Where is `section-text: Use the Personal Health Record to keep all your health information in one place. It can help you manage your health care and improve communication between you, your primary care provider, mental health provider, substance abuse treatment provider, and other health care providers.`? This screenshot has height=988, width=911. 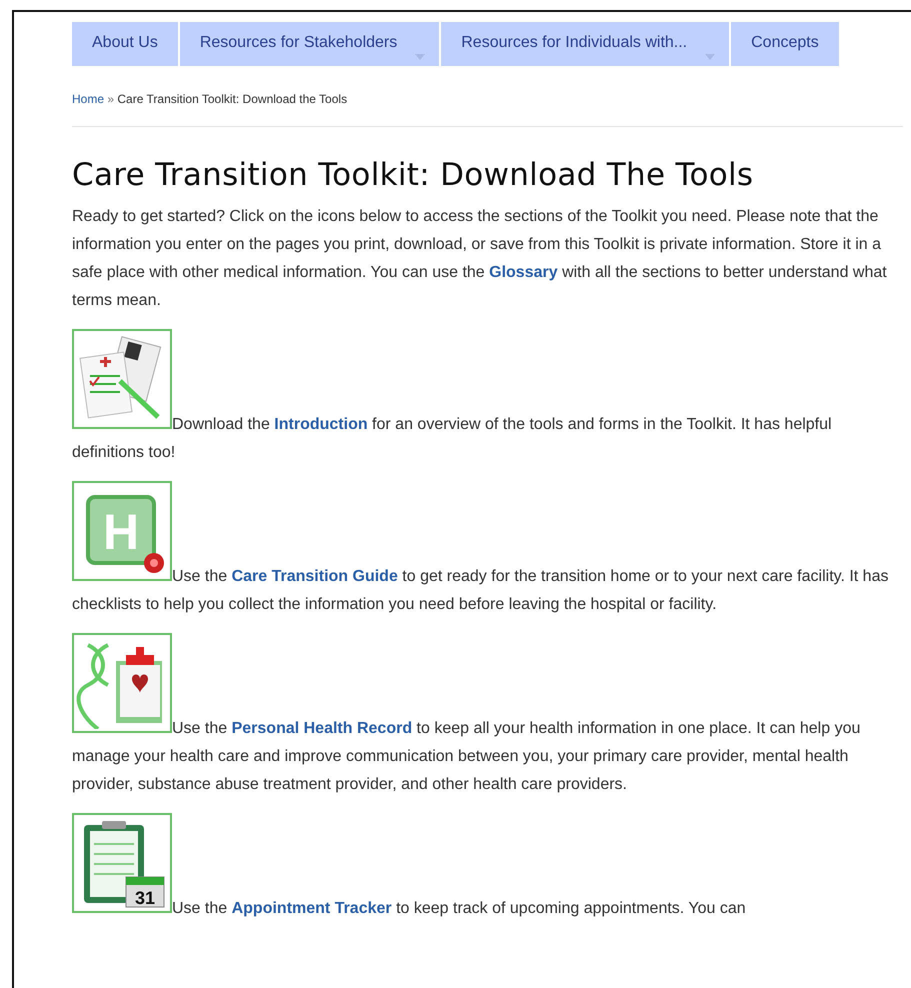
section-text: Use the Personal Health Record to keep all your health information in one place. It can help you manage your health care and improve communication between you, your primary care provider, mental health provider, substance abuse treatment provider, and other health care providers. is located at coordinates (466, 756).